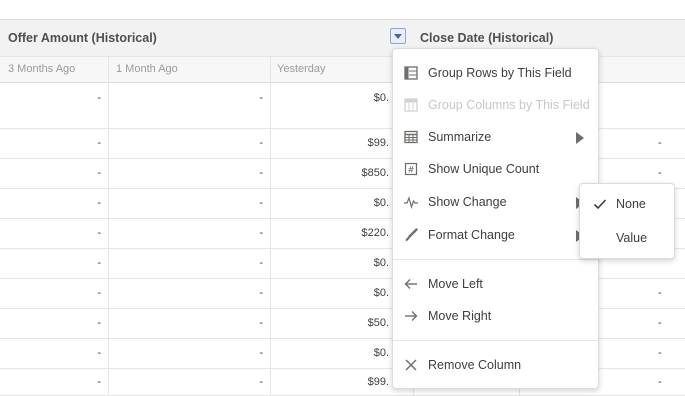 The image size is (685, 396). I want to click on menu-item-label: Move Right, so click(460, 316).